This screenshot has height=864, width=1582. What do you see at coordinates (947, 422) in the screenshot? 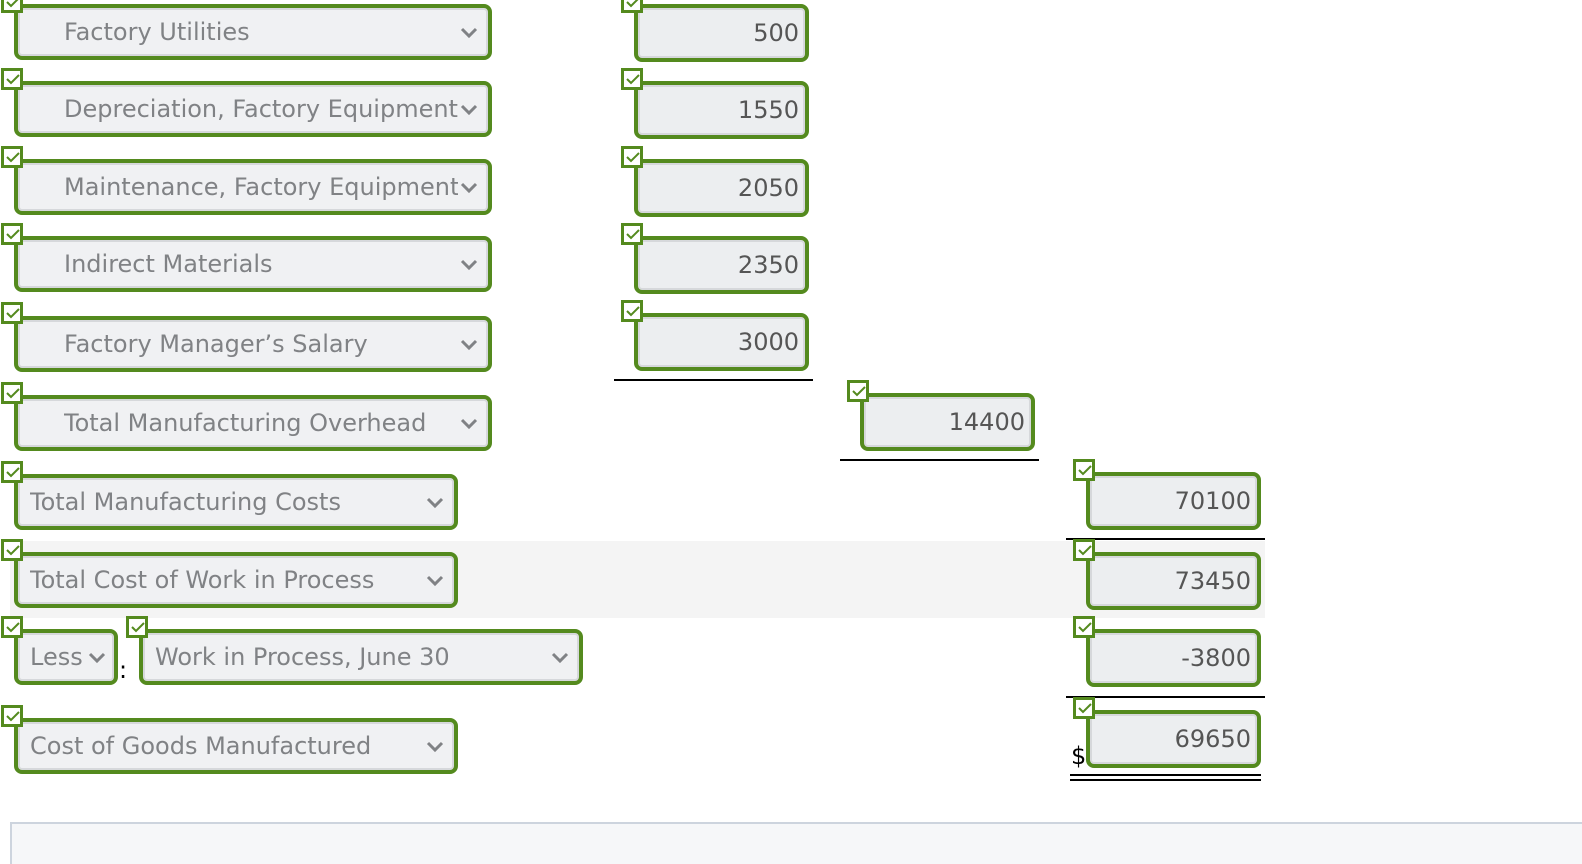
I see `amount-input-total-overhead: 14400` at bounding box center [947, 422].